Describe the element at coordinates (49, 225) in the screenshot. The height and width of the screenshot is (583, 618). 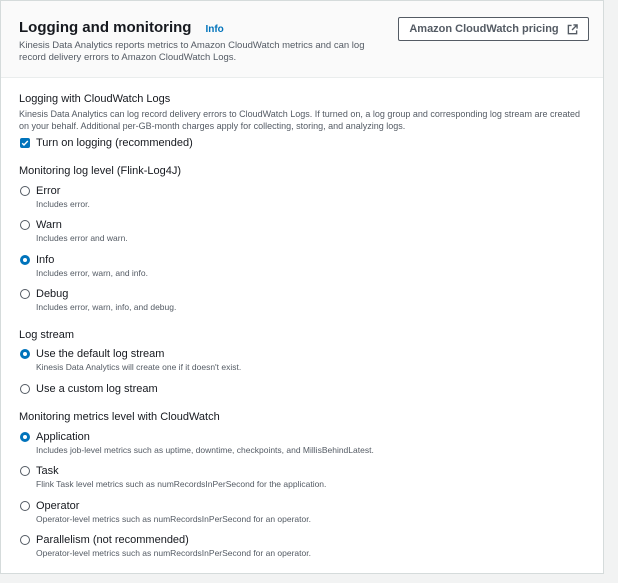
I see `option-label: Warn` at that location.